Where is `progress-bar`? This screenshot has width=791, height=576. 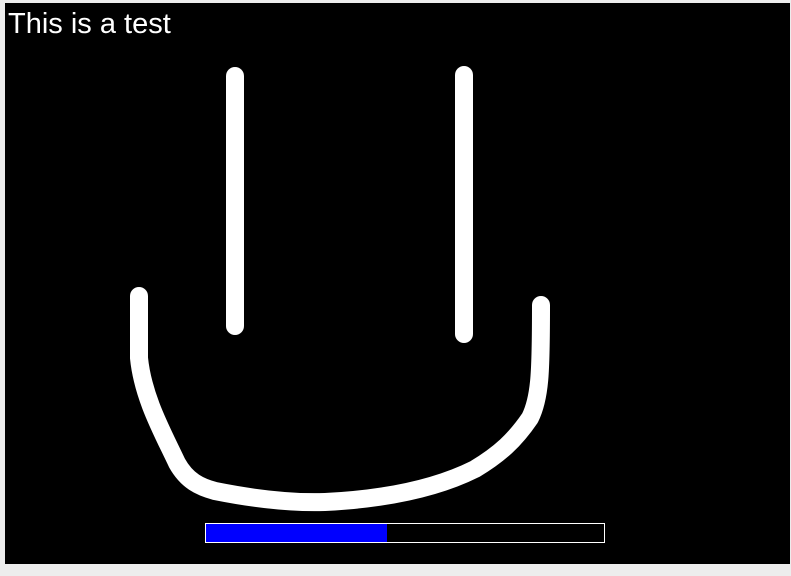
progress-bar is located at coordinates (405, 533).